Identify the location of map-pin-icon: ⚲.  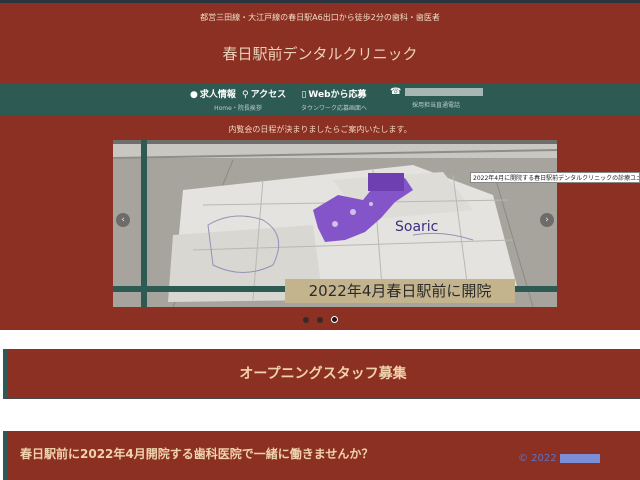
(245, 95).